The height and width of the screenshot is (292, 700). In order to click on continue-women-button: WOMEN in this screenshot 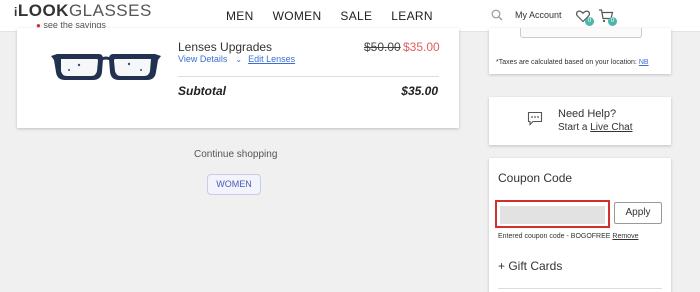, I will do `click(234, 184)`.